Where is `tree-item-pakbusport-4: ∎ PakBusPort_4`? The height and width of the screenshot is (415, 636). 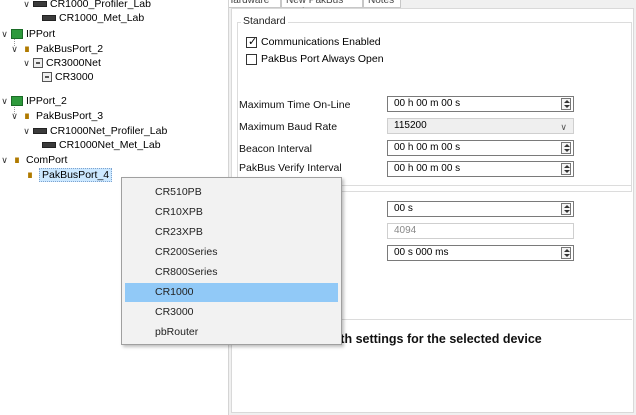
tree-item-pakbusport-4: ∎ PakBusPort_4 is located at coordinates (68, 175).